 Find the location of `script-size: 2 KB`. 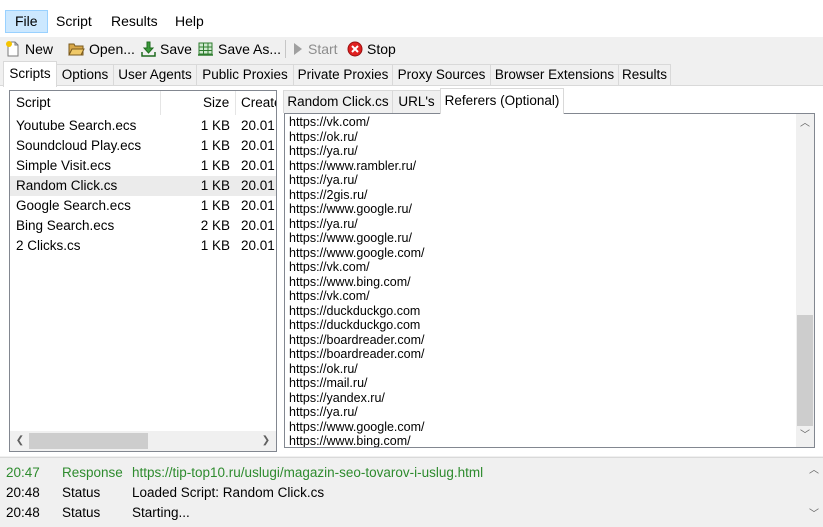

script-size: 2 KB is located at coordinates (215, 225).